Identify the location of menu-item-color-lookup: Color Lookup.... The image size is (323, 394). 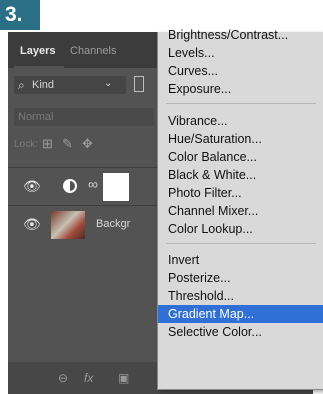
(240, 229).